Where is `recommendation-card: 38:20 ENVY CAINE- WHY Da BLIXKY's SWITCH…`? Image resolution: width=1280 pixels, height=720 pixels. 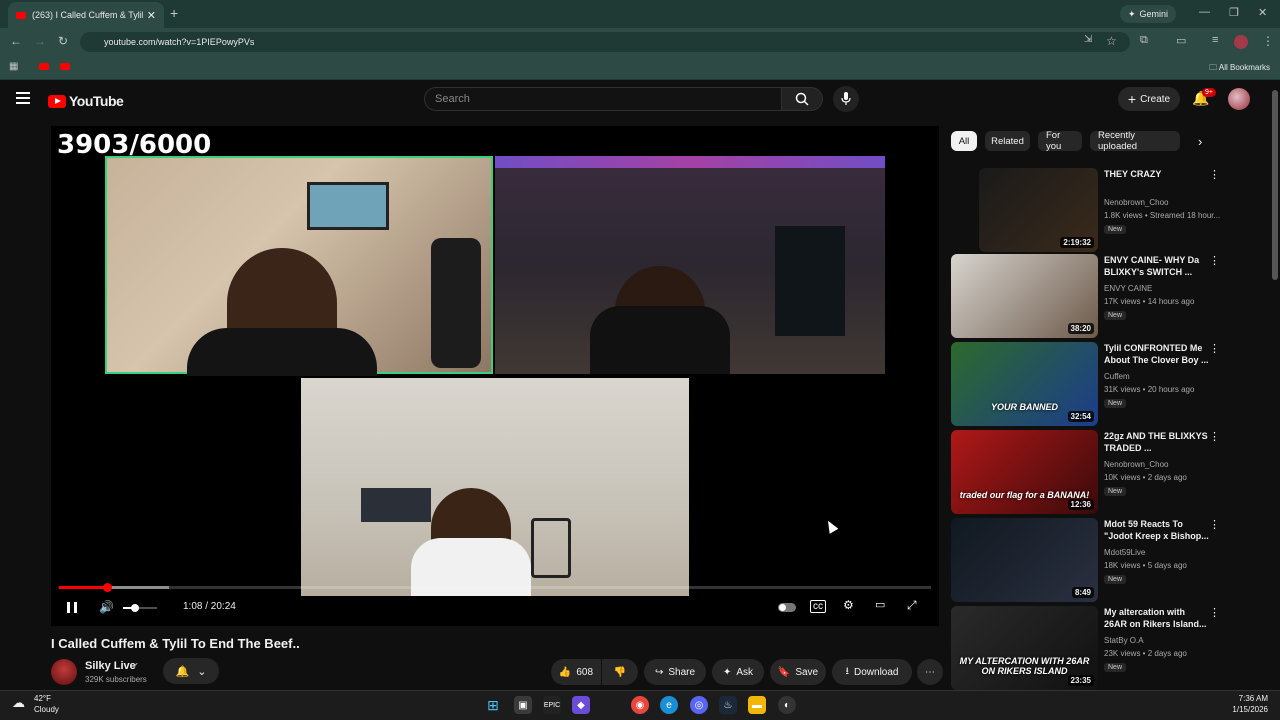
recommendation-card: 38:20 ENVY CAINE- WHY Da BLIXKY's SWITCH… is located at coordinates (1087, 296).